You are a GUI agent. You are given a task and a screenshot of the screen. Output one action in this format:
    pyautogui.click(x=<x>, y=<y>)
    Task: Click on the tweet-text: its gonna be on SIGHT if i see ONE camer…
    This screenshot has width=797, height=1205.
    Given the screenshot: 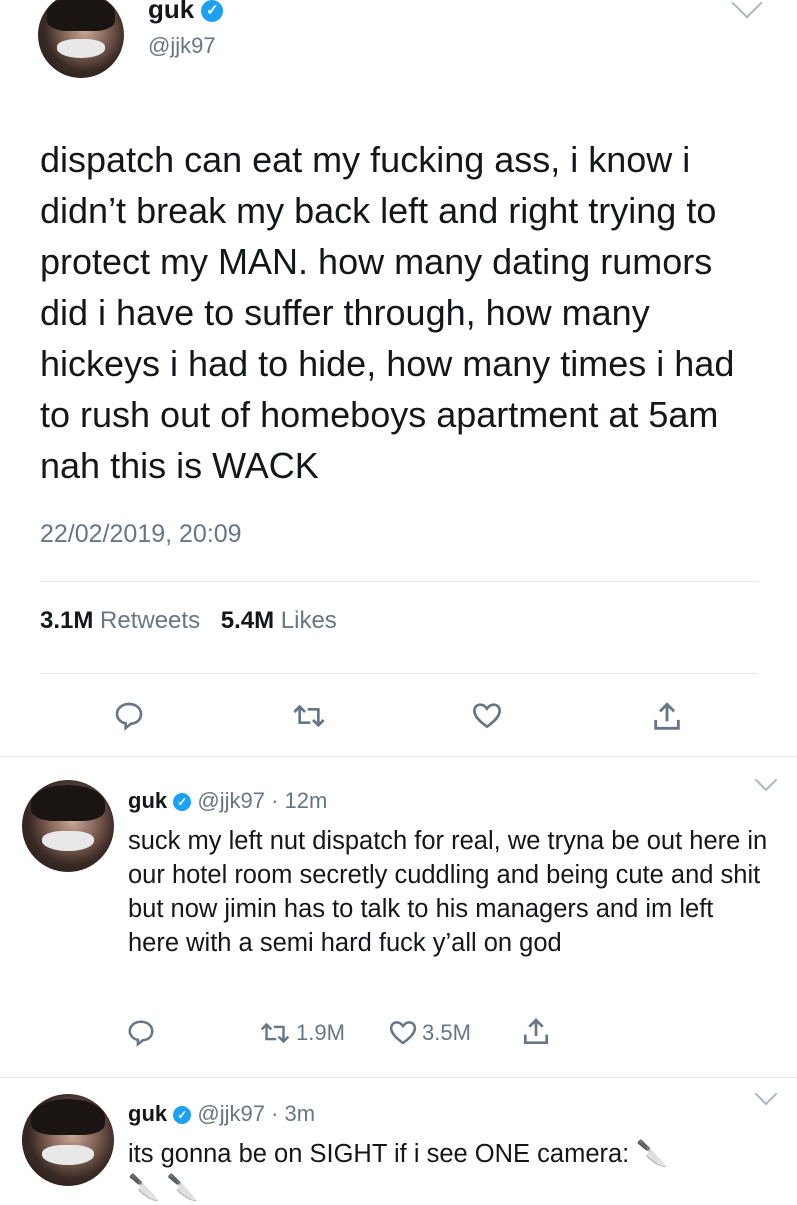 What is the action you would take?
    pyautogui.click(x=448, y=1171)
    